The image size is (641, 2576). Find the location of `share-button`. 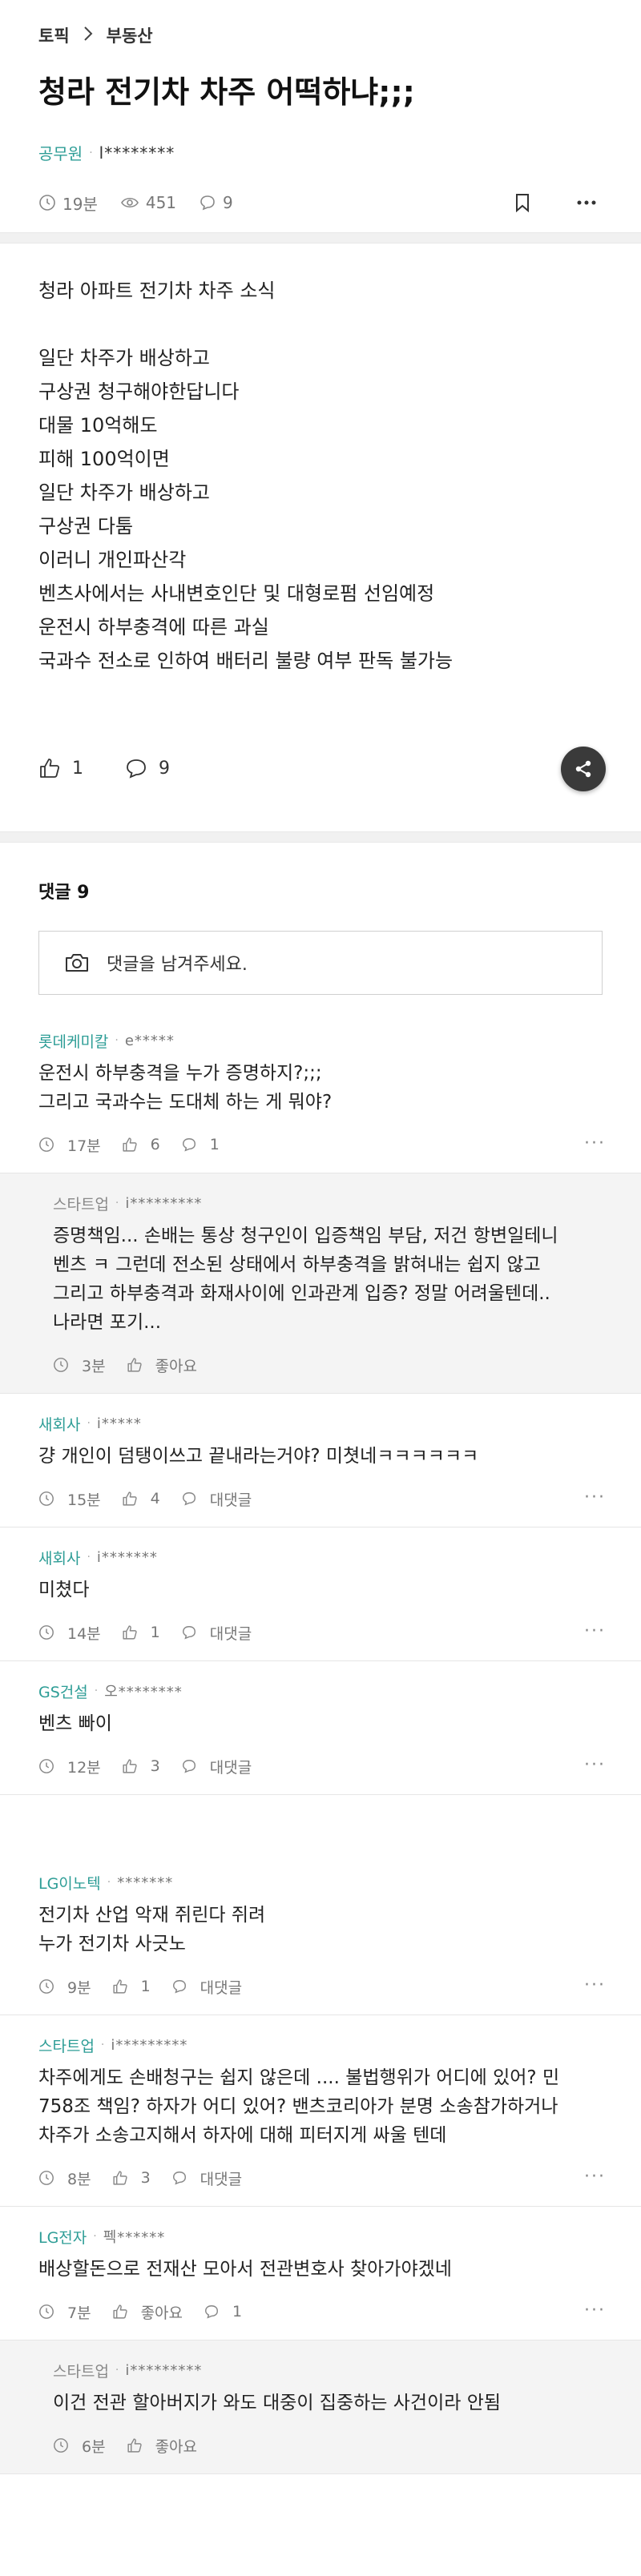

share-button is located at coordinates (584, 769).